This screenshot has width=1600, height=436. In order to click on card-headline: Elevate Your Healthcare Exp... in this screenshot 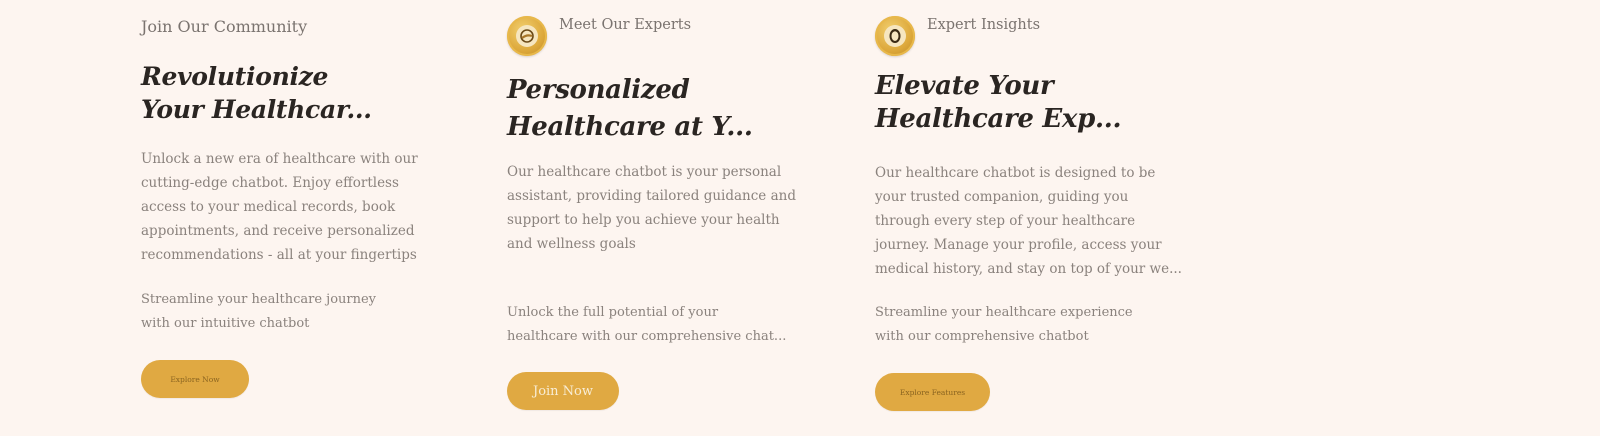, I will do `click(998, 103)`.